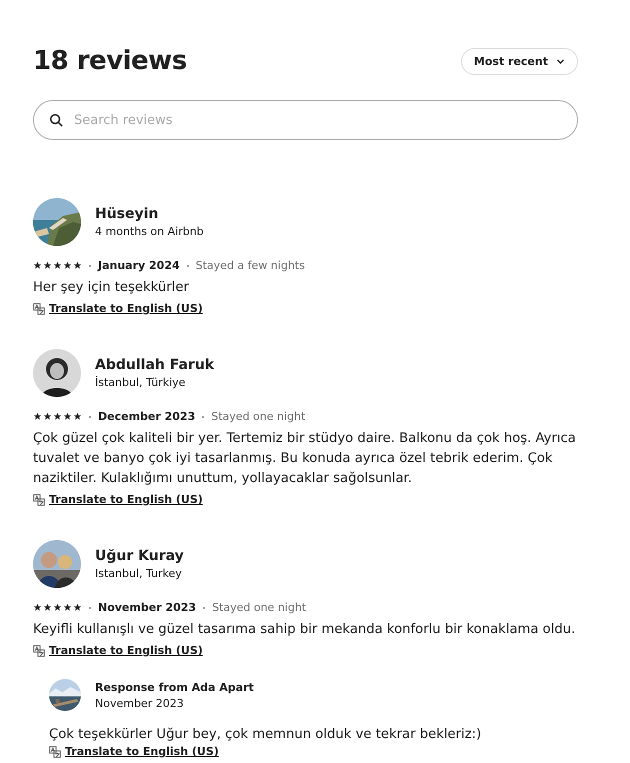 The image size is (630, 763). What do you see at coordinates (305, 459) in the screenshot?
I see `review-text: Çok güzel çok kaliteli bir yer. Tertemiz bir stüdyo daire. Balkonu da çok hoş. Ayrıca tuvalet ve banyo çok iyi tasarlanmış. Bu konuda ayrıca özel tebrik ederim. Çok naziktiler. Kulaklığımı unuttum, yollayacaklar sağolsunlar.` at bounding box center [305, 459].